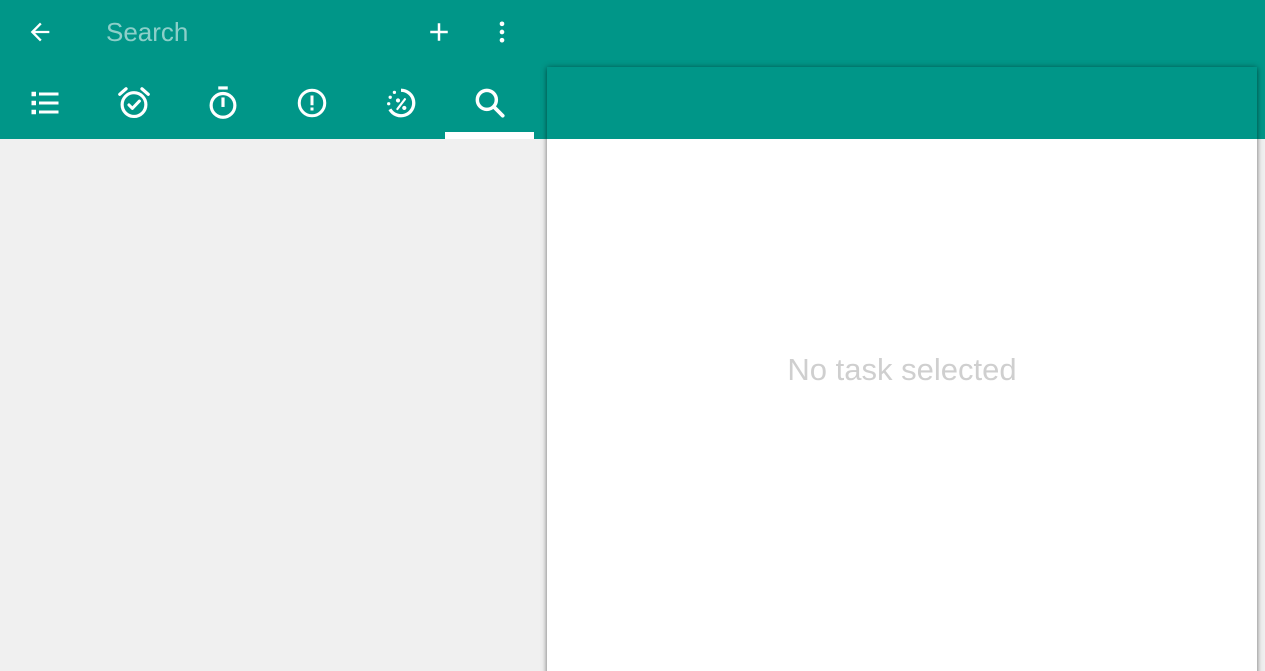  I want to click on more-options-button, so click(502, 32).